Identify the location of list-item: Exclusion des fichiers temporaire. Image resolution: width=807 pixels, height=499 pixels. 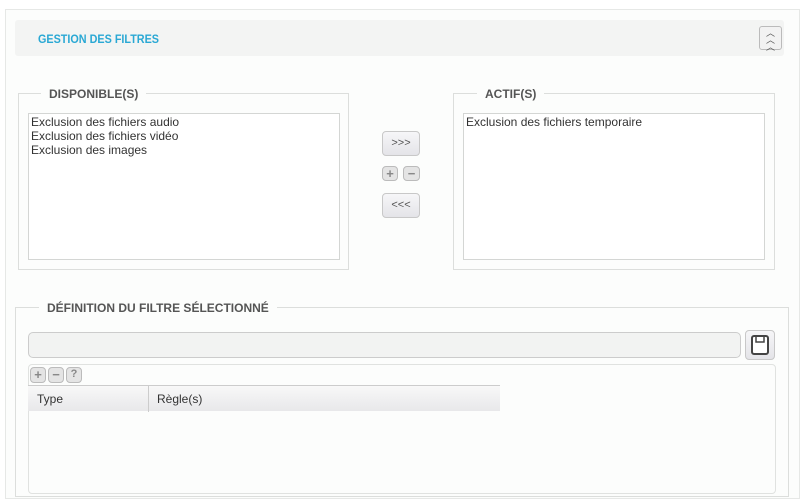
(614, 122).